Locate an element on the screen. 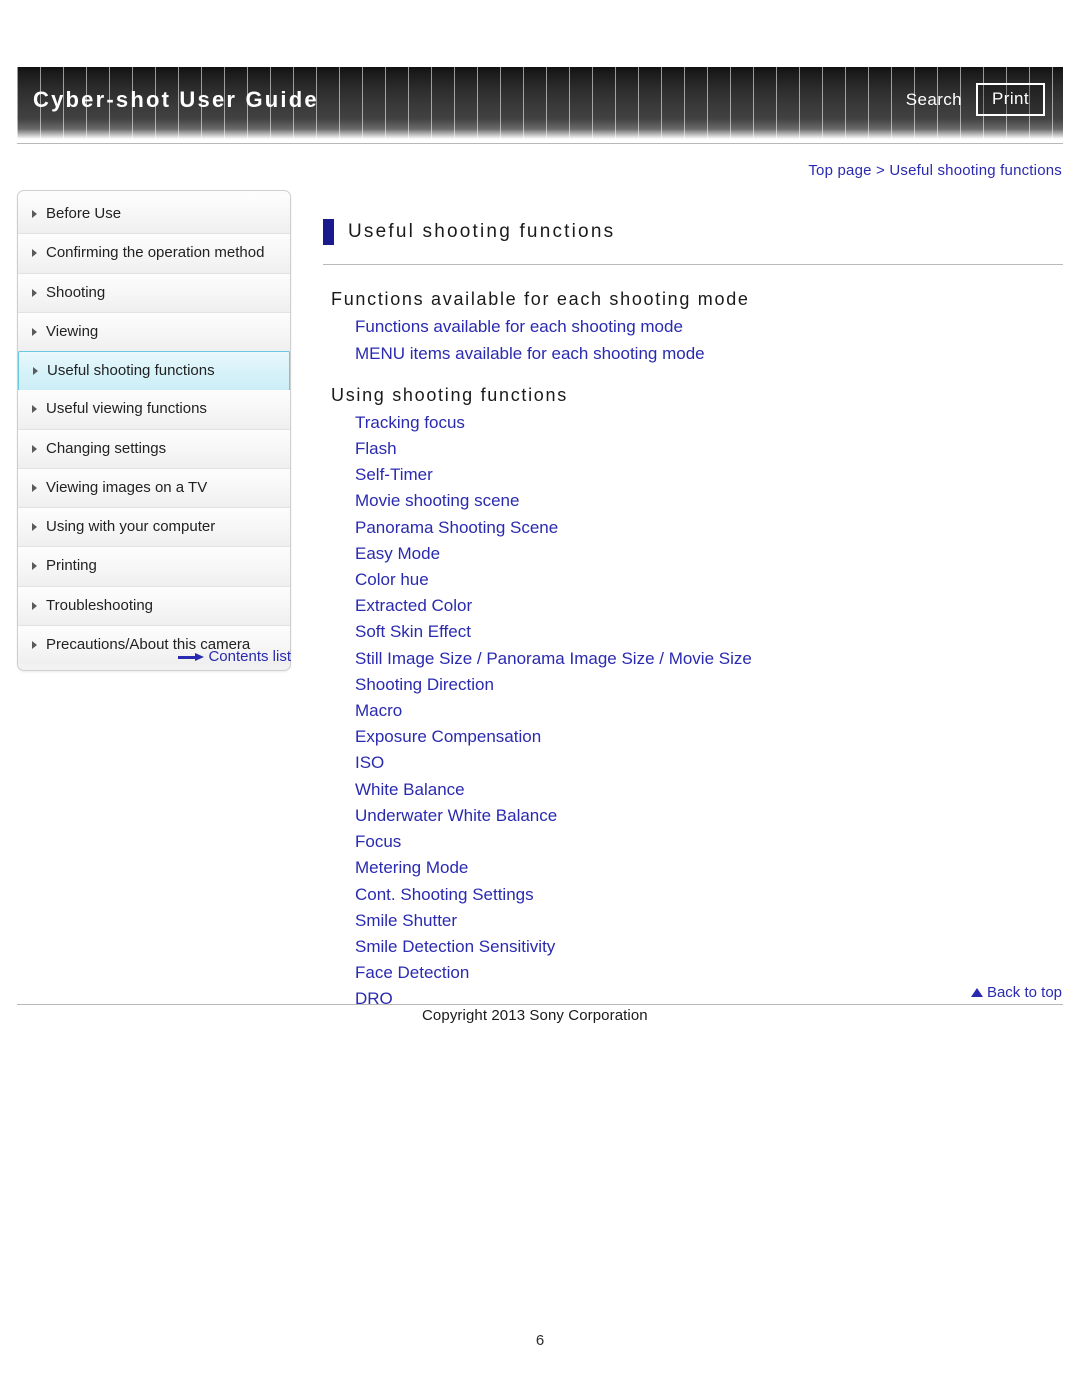 The width and height of the screenshot is (1080, 1397). link-smile-detection-sensitivity: Smile Detection Sensitivity is located at coordinates (709, 947).